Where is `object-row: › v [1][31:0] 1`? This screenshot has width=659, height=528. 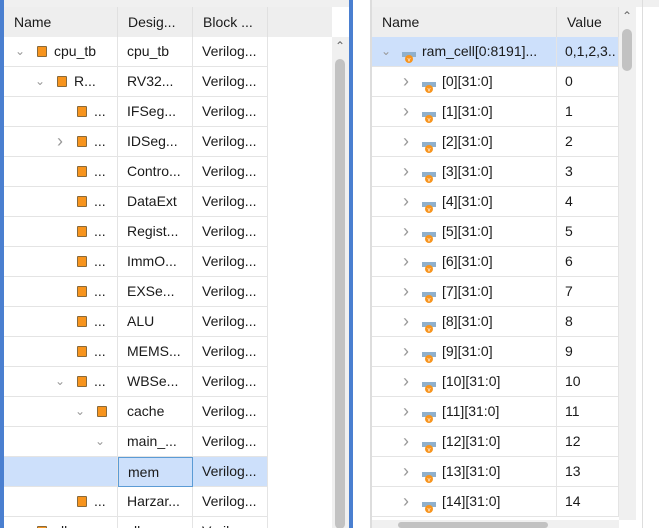 object-row: › v [1][31:0] 1 is located at coordinates (495, 112).